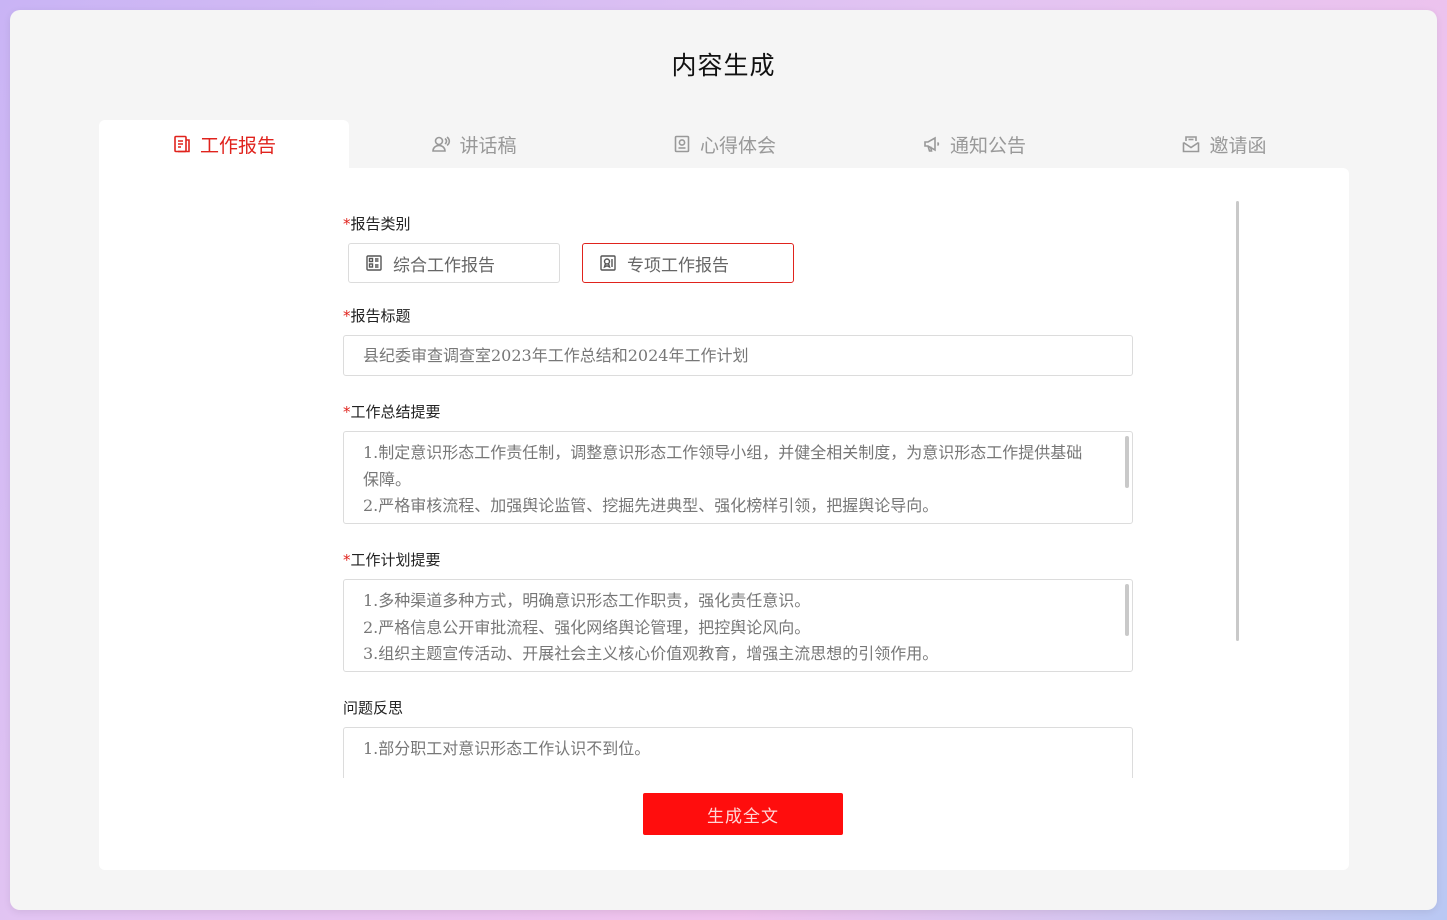  I want to click on tab-label: 心得体会, so click(737, 145).